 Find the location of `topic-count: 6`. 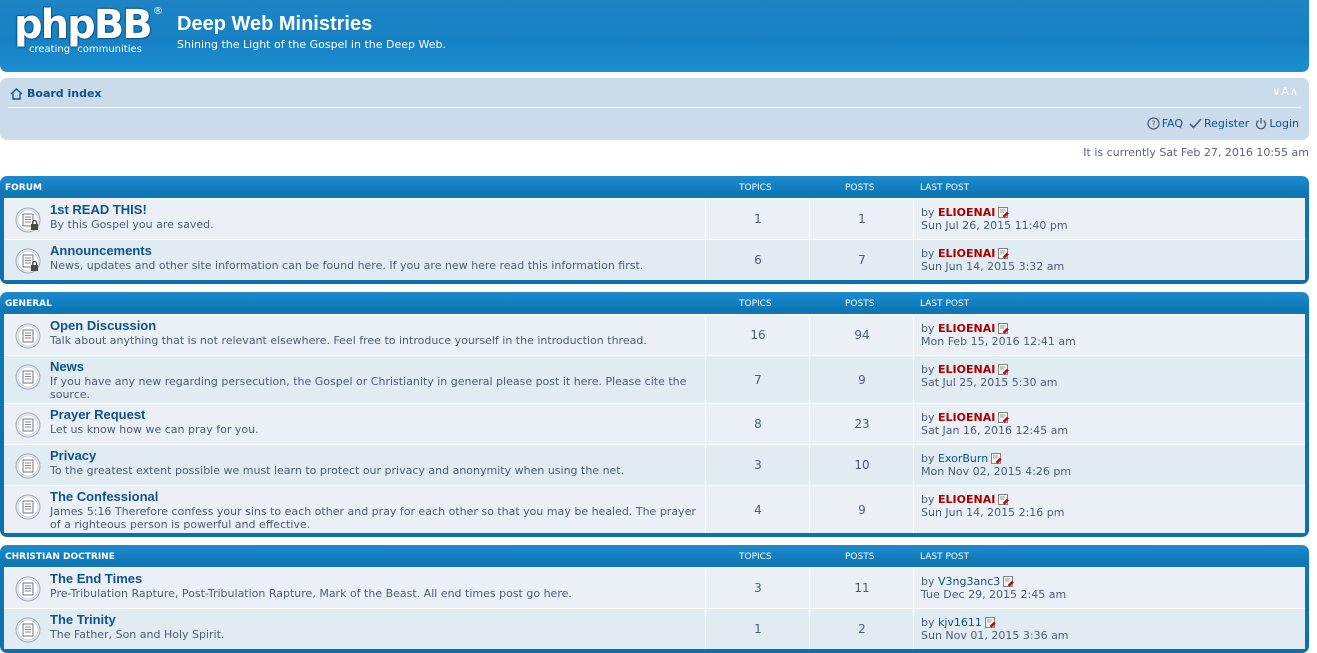

topic-count: 6 is located at coordinates (757, 260).